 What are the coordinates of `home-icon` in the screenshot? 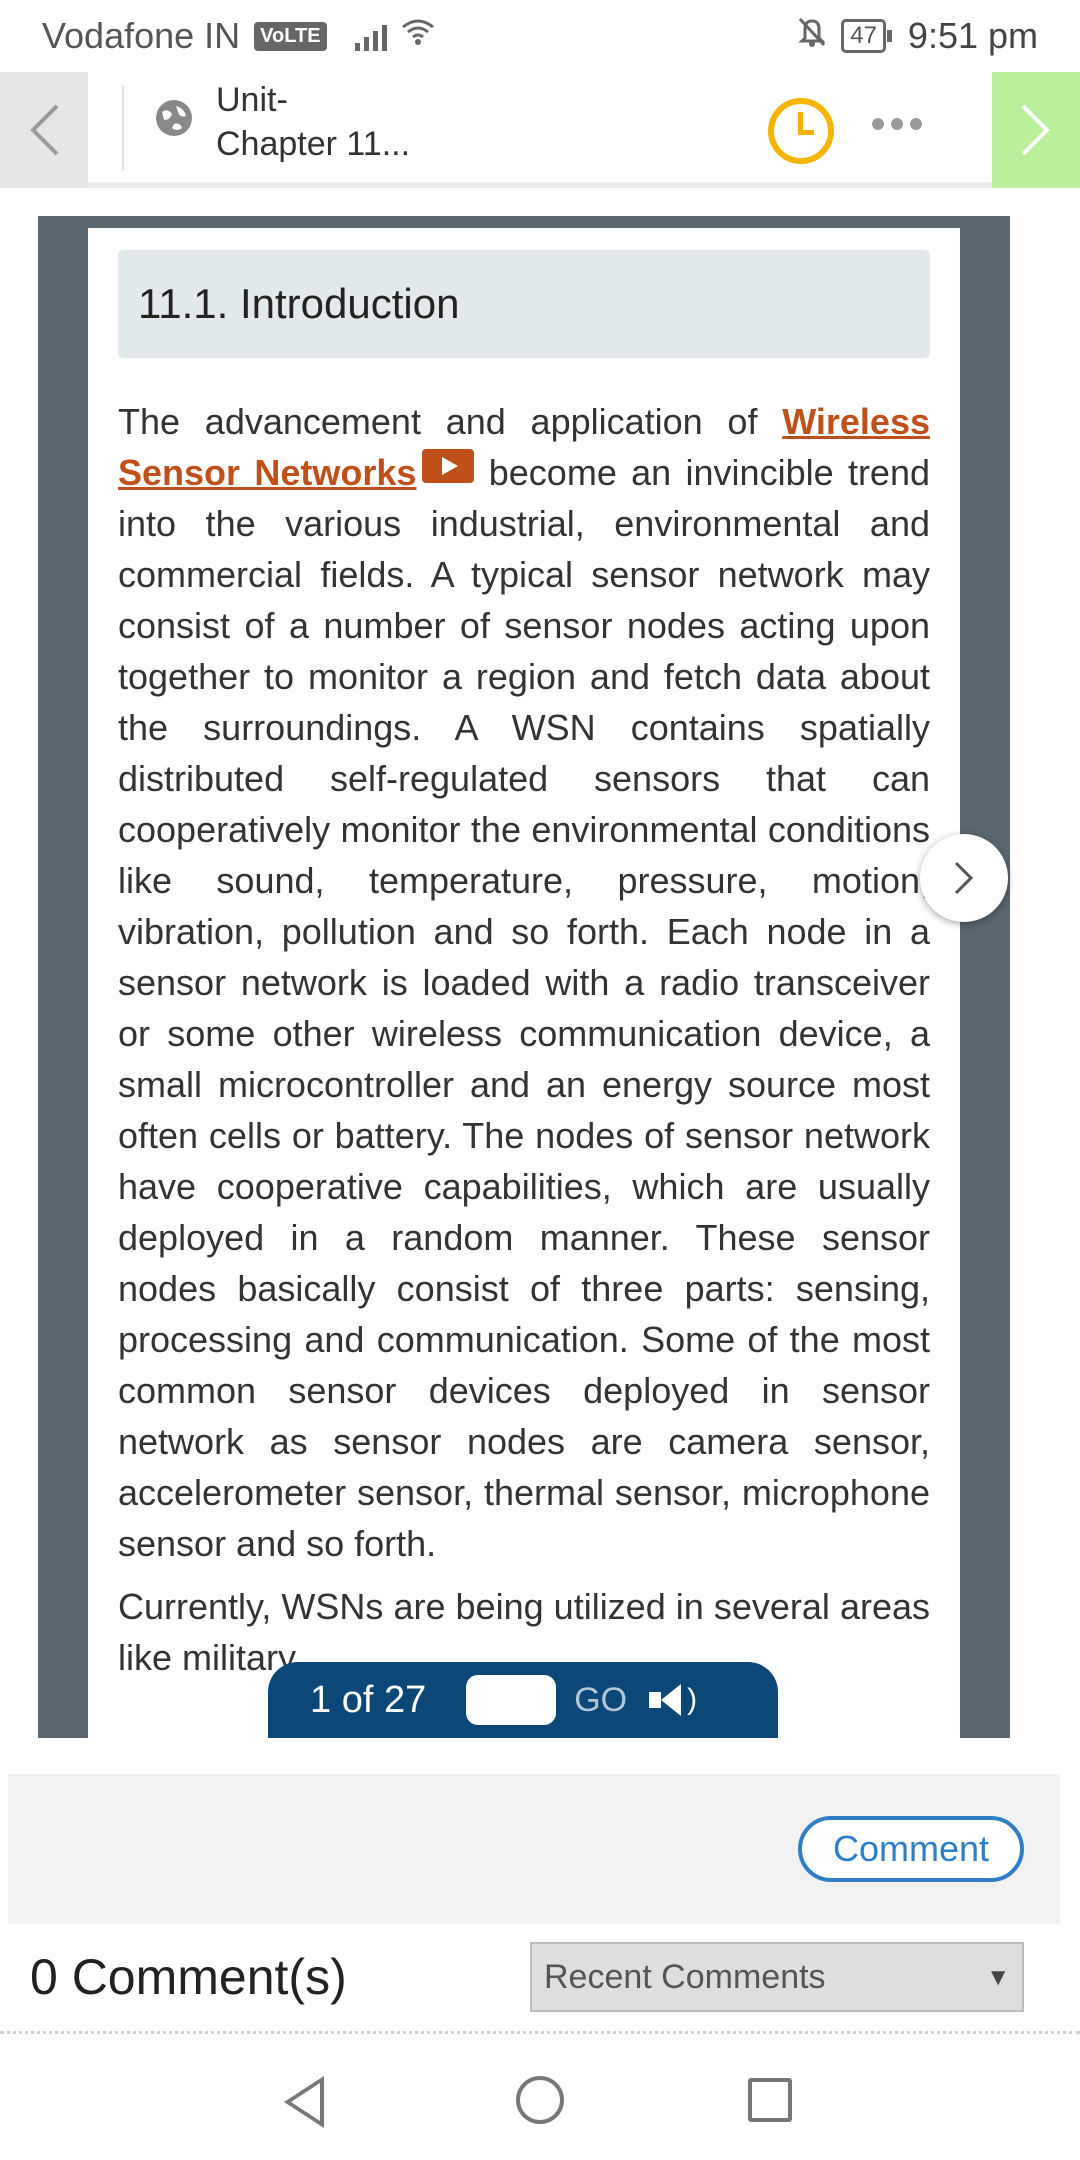 It's located at (540, 2100).